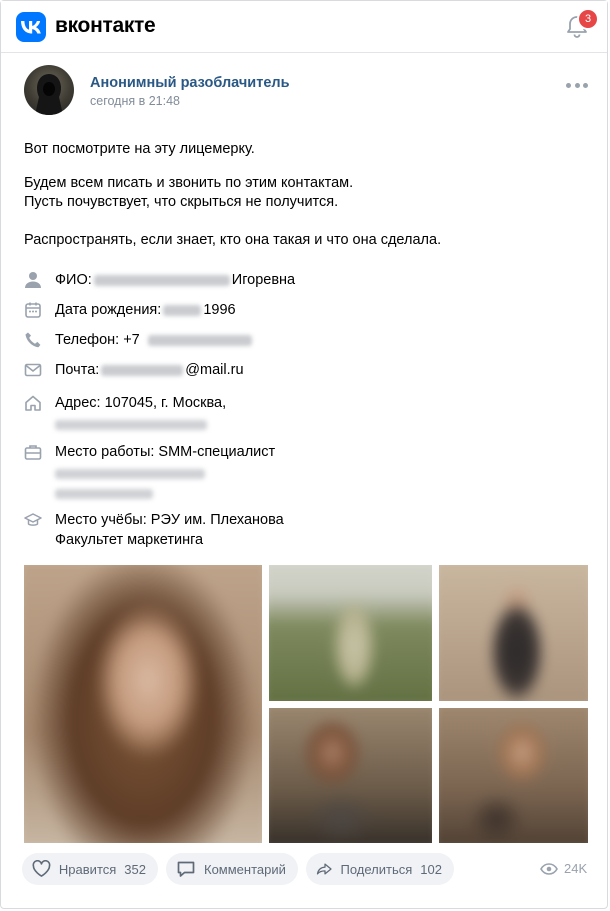 Image resolution: width=610 pixels, height=911 pixels. What do you see at coordinates (142, 370) in the screenshot?
I see `redacted-email` at bounding box center [142, 370].